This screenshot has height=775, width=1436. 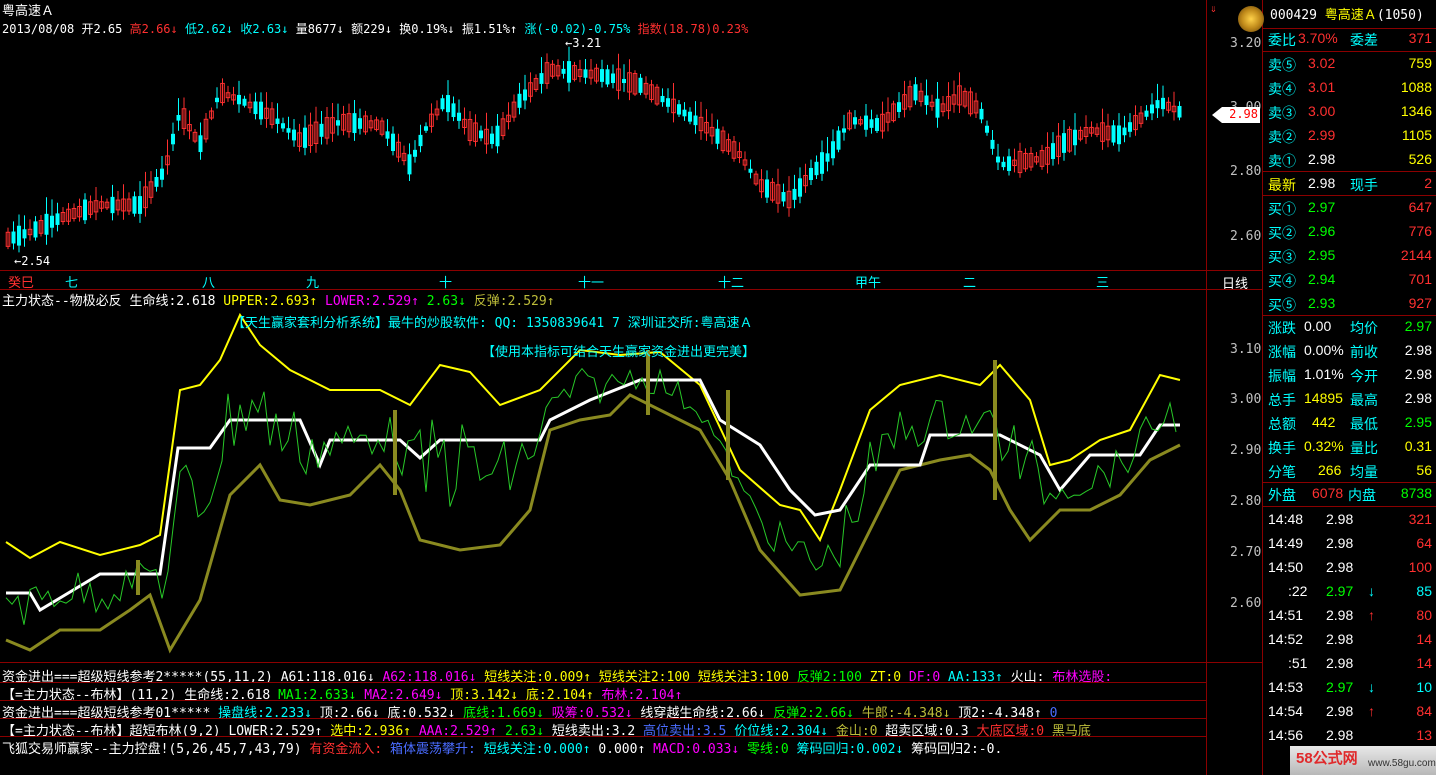 I want to click on high-mark: ←3.21, so click(x=583, y=43).